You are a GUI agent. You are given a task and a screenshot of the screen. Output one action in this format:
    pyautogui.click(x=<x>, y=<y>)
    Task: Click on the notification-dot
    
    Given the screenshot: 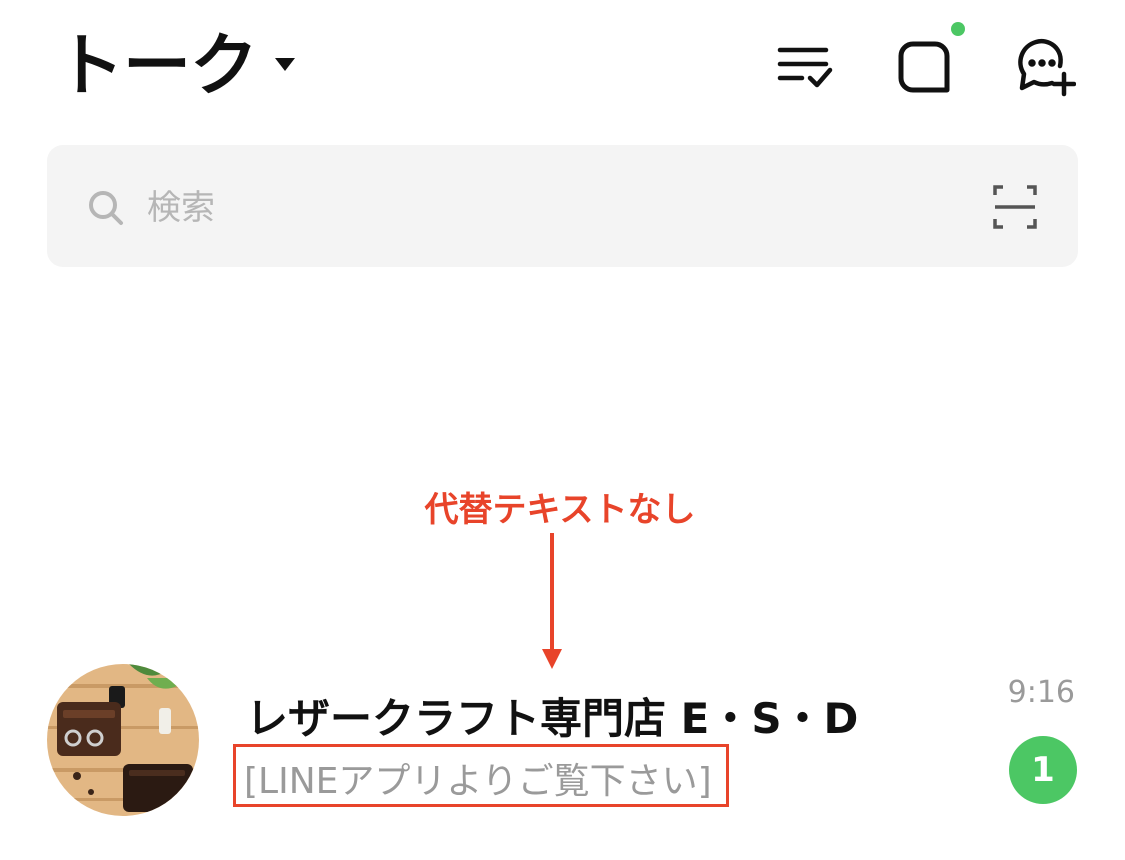 What is the action you would take?
    pyautogui.click(x=958, y=29)
    